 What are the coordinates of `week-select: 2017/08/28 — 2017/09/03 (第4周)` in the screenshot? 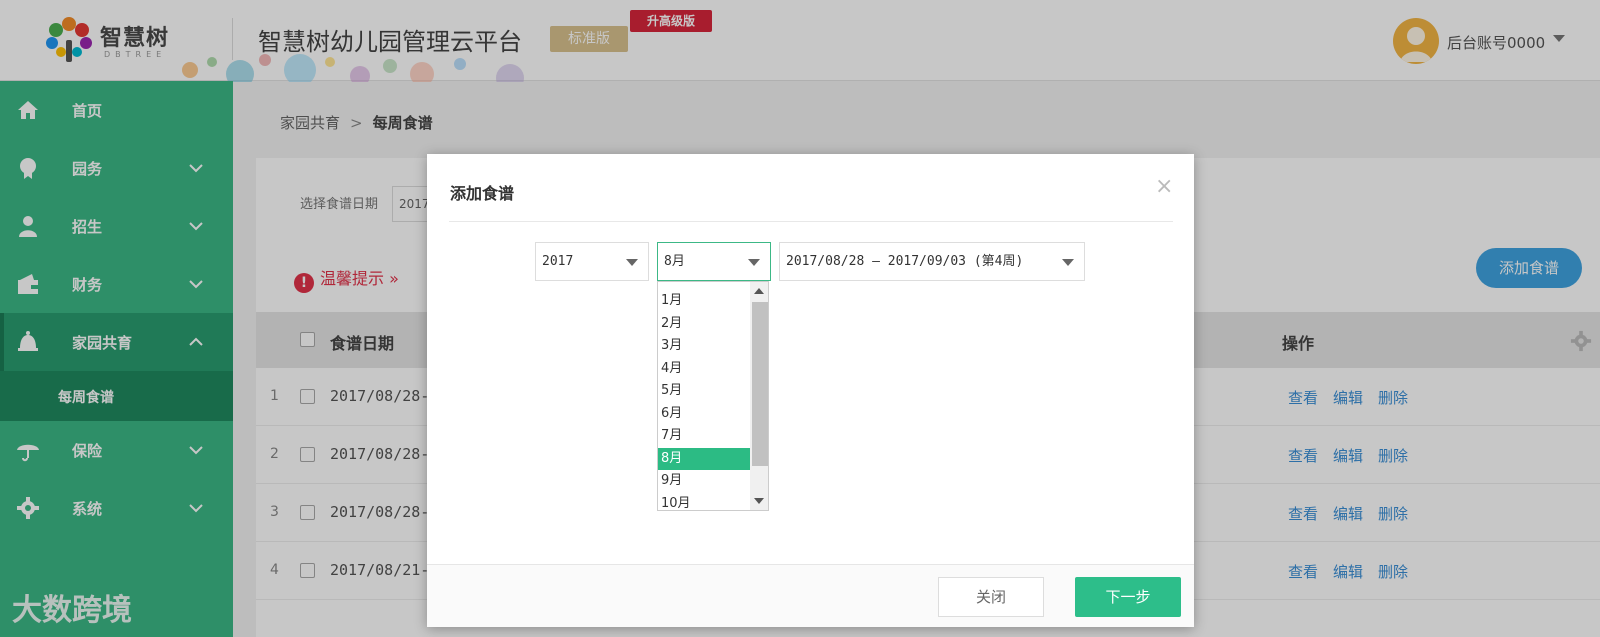 It's located at (932, 261).